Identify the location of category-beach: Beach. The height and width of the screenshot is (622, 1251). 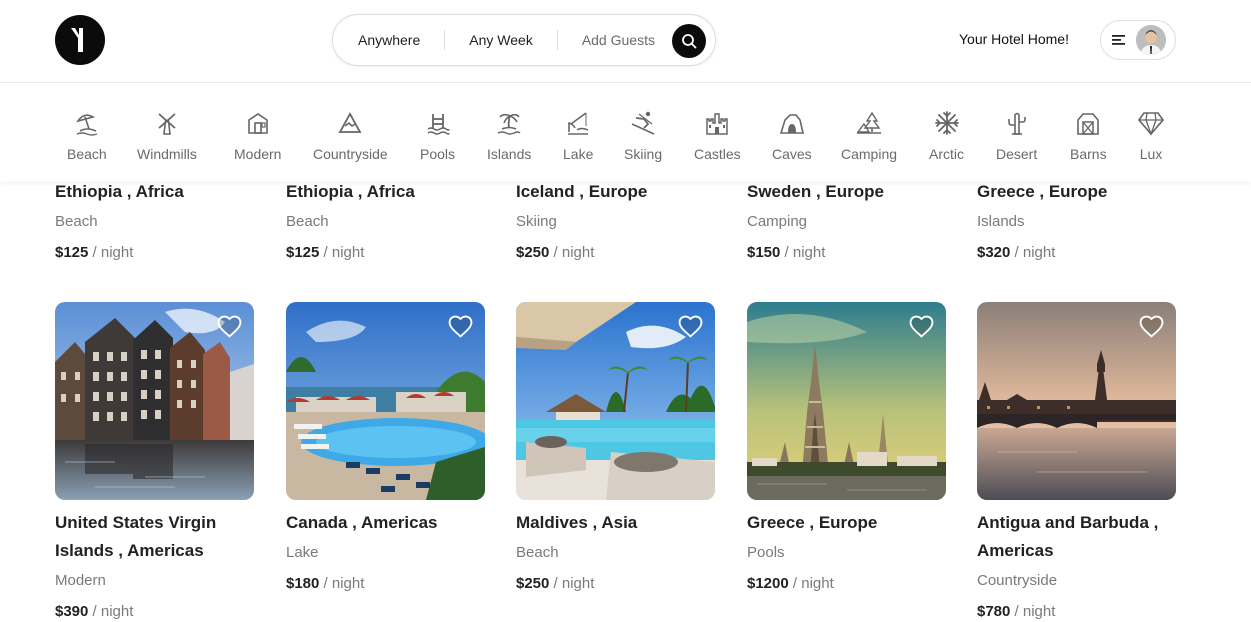
(87, 136).